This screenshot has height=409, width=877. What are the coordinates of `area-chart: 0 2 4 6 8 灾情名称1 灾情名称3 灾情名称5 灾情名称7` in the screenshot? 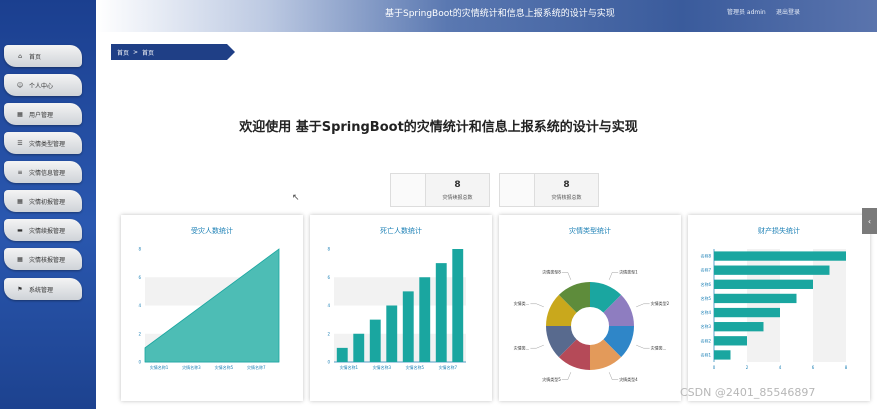 It's located at (209, 308).